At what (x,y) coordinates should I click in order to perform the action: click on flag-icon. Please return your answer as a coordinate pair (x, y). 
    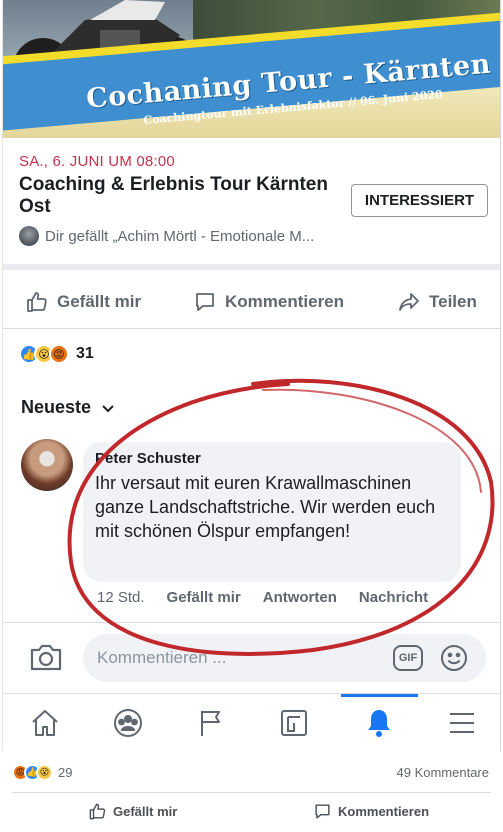
    Looking at the image, I should click on (210, 723).